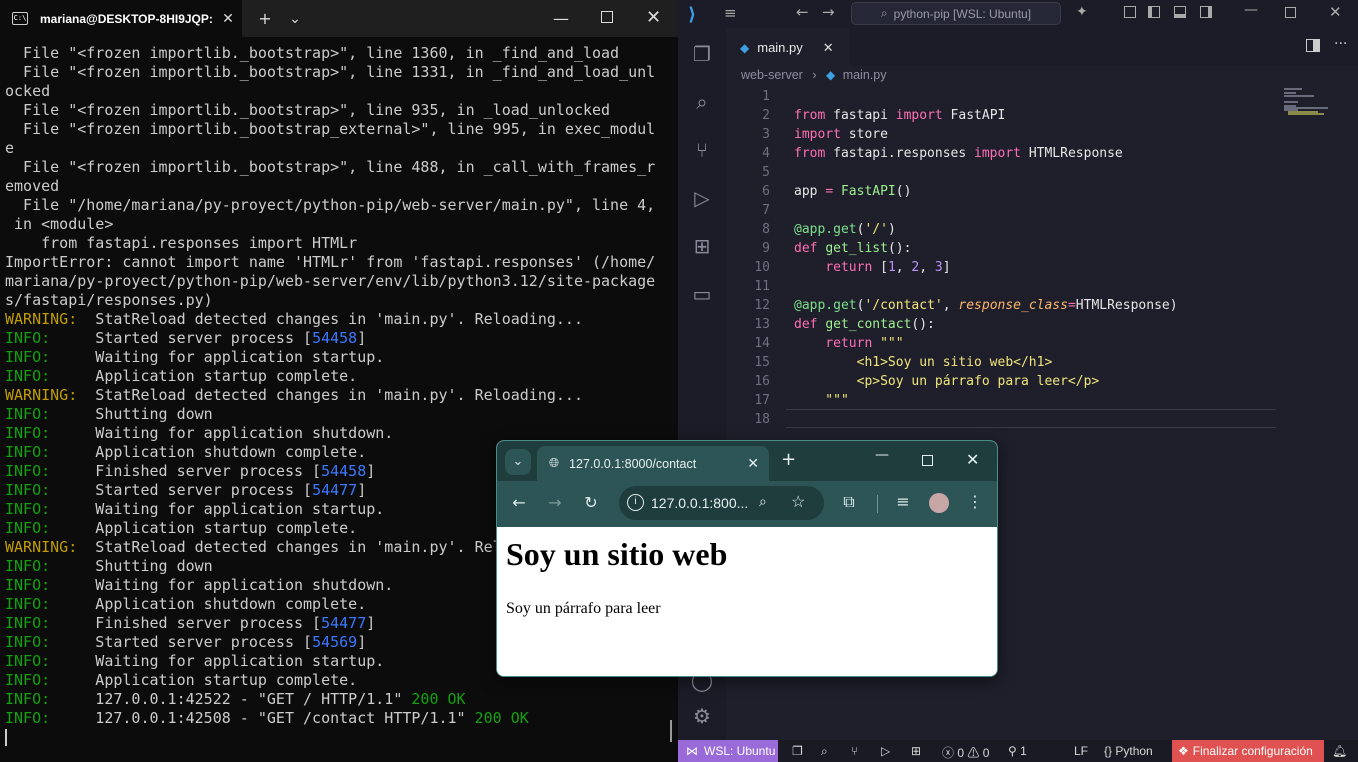 The image size is (1358, 762). I want to click on terminal-scrollbar, so click(671, 731).